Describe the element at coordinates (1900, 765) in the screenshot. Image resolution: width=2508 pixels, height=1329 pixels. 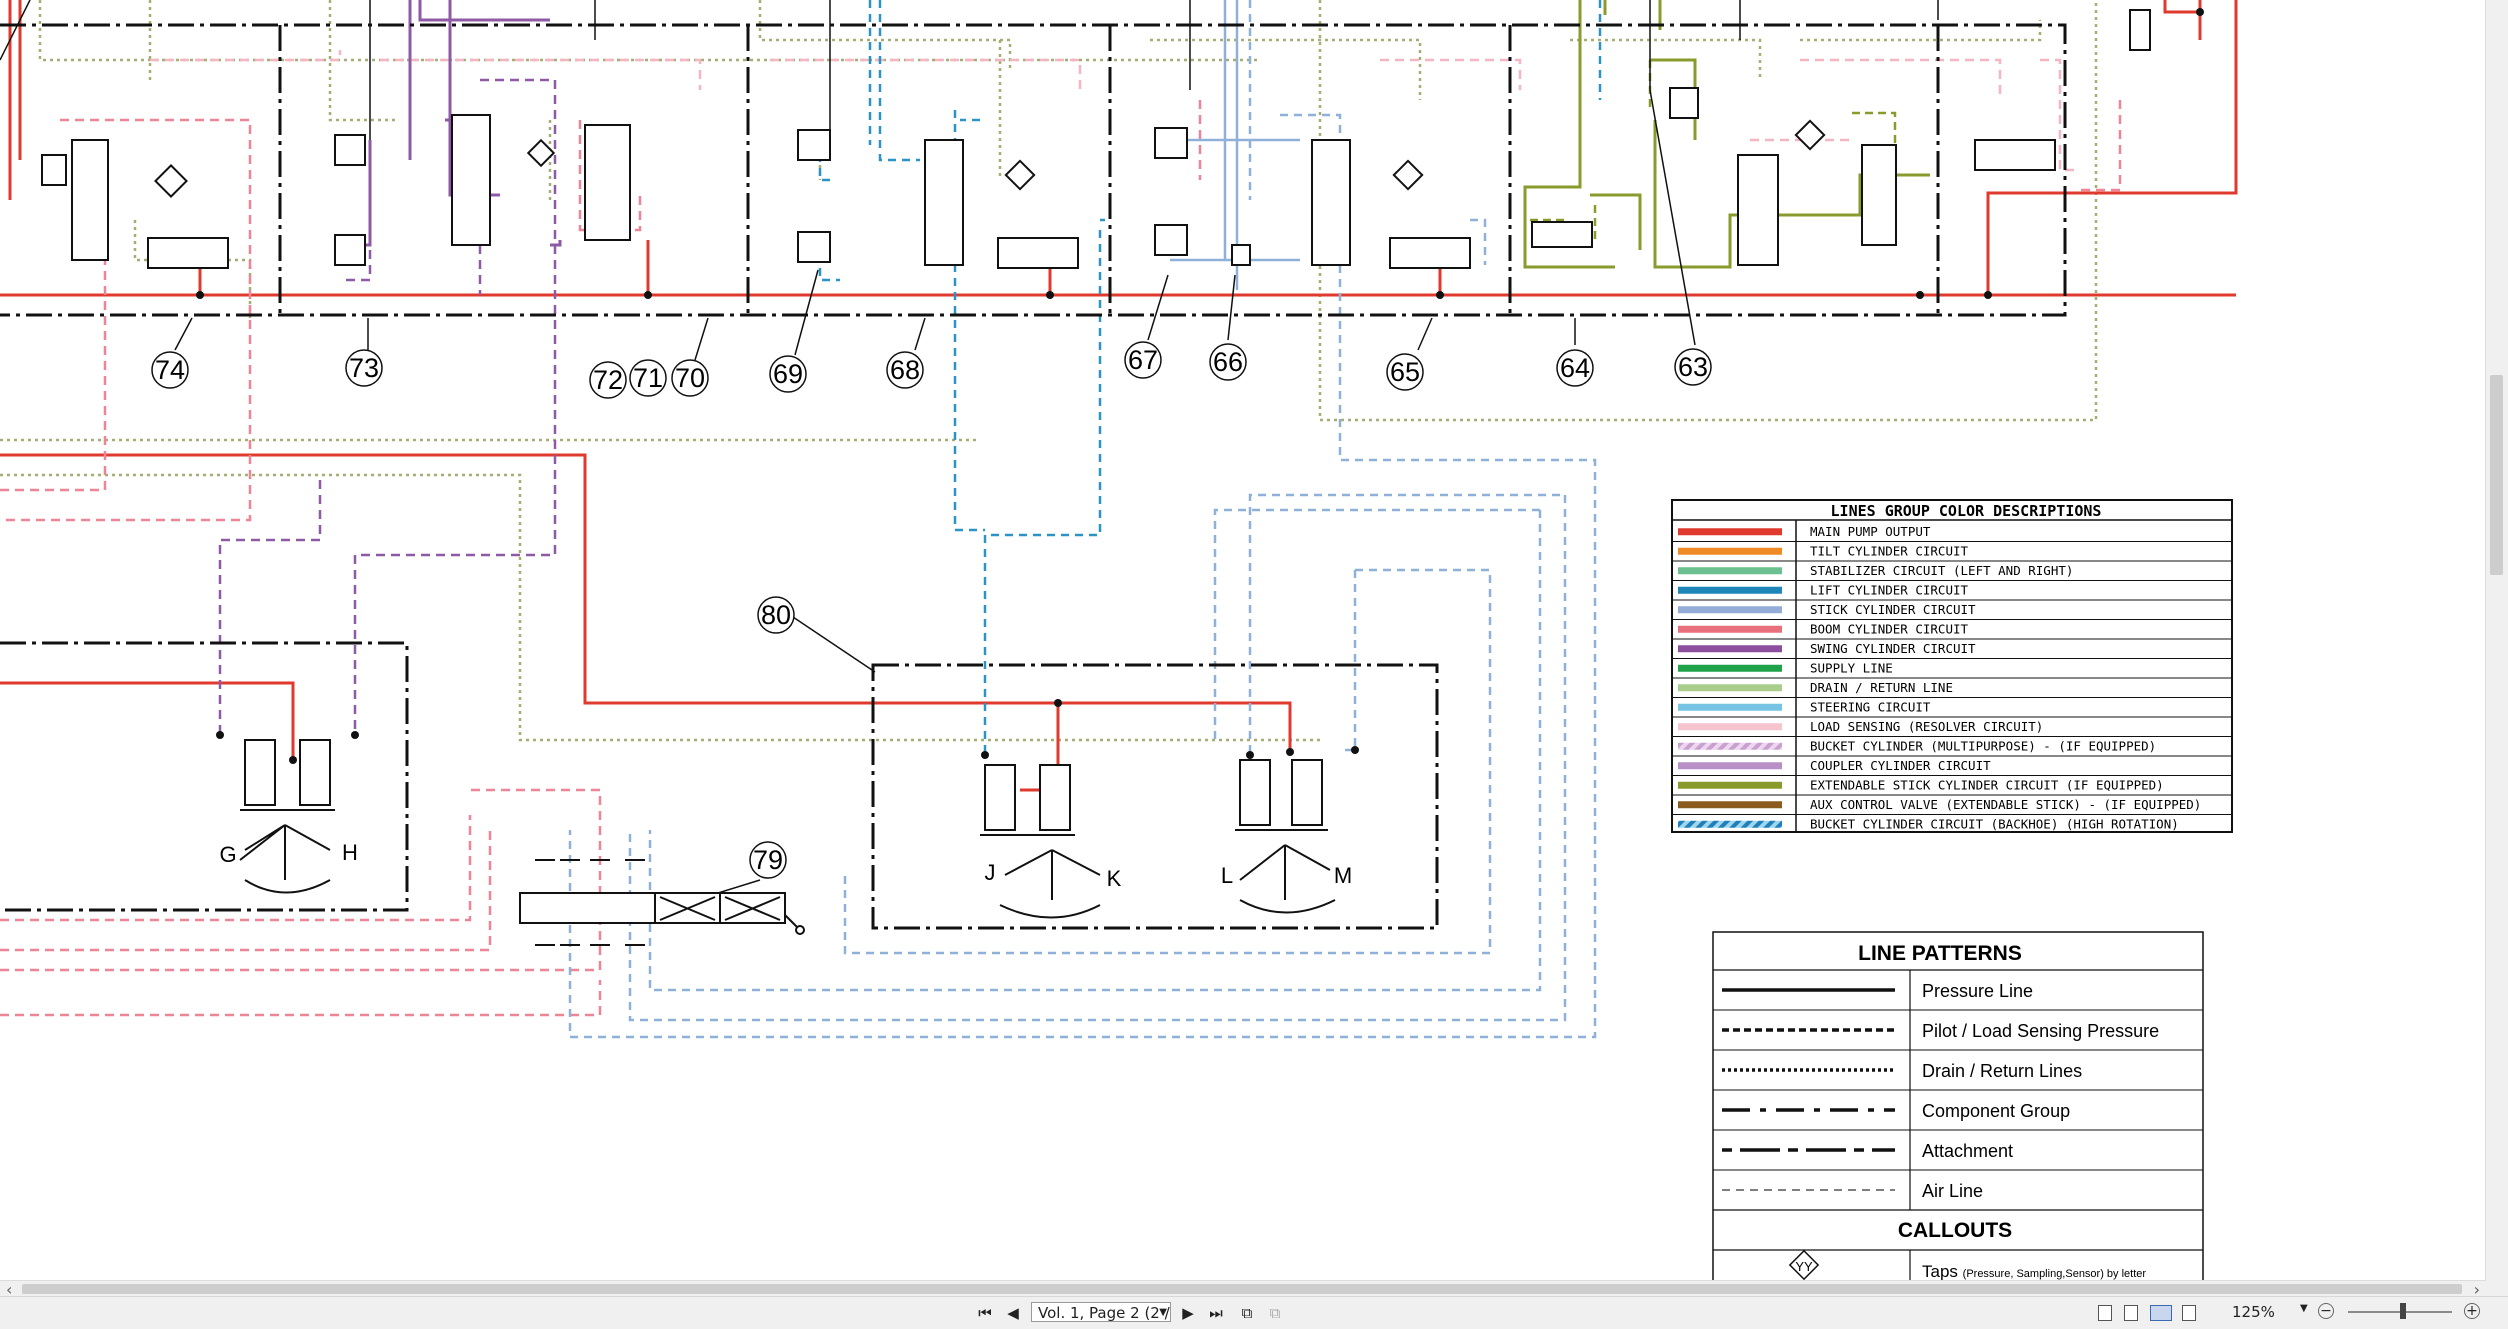
I see `color-legend-label: COUPLER CYLINDER CIRCUIT` at that location.